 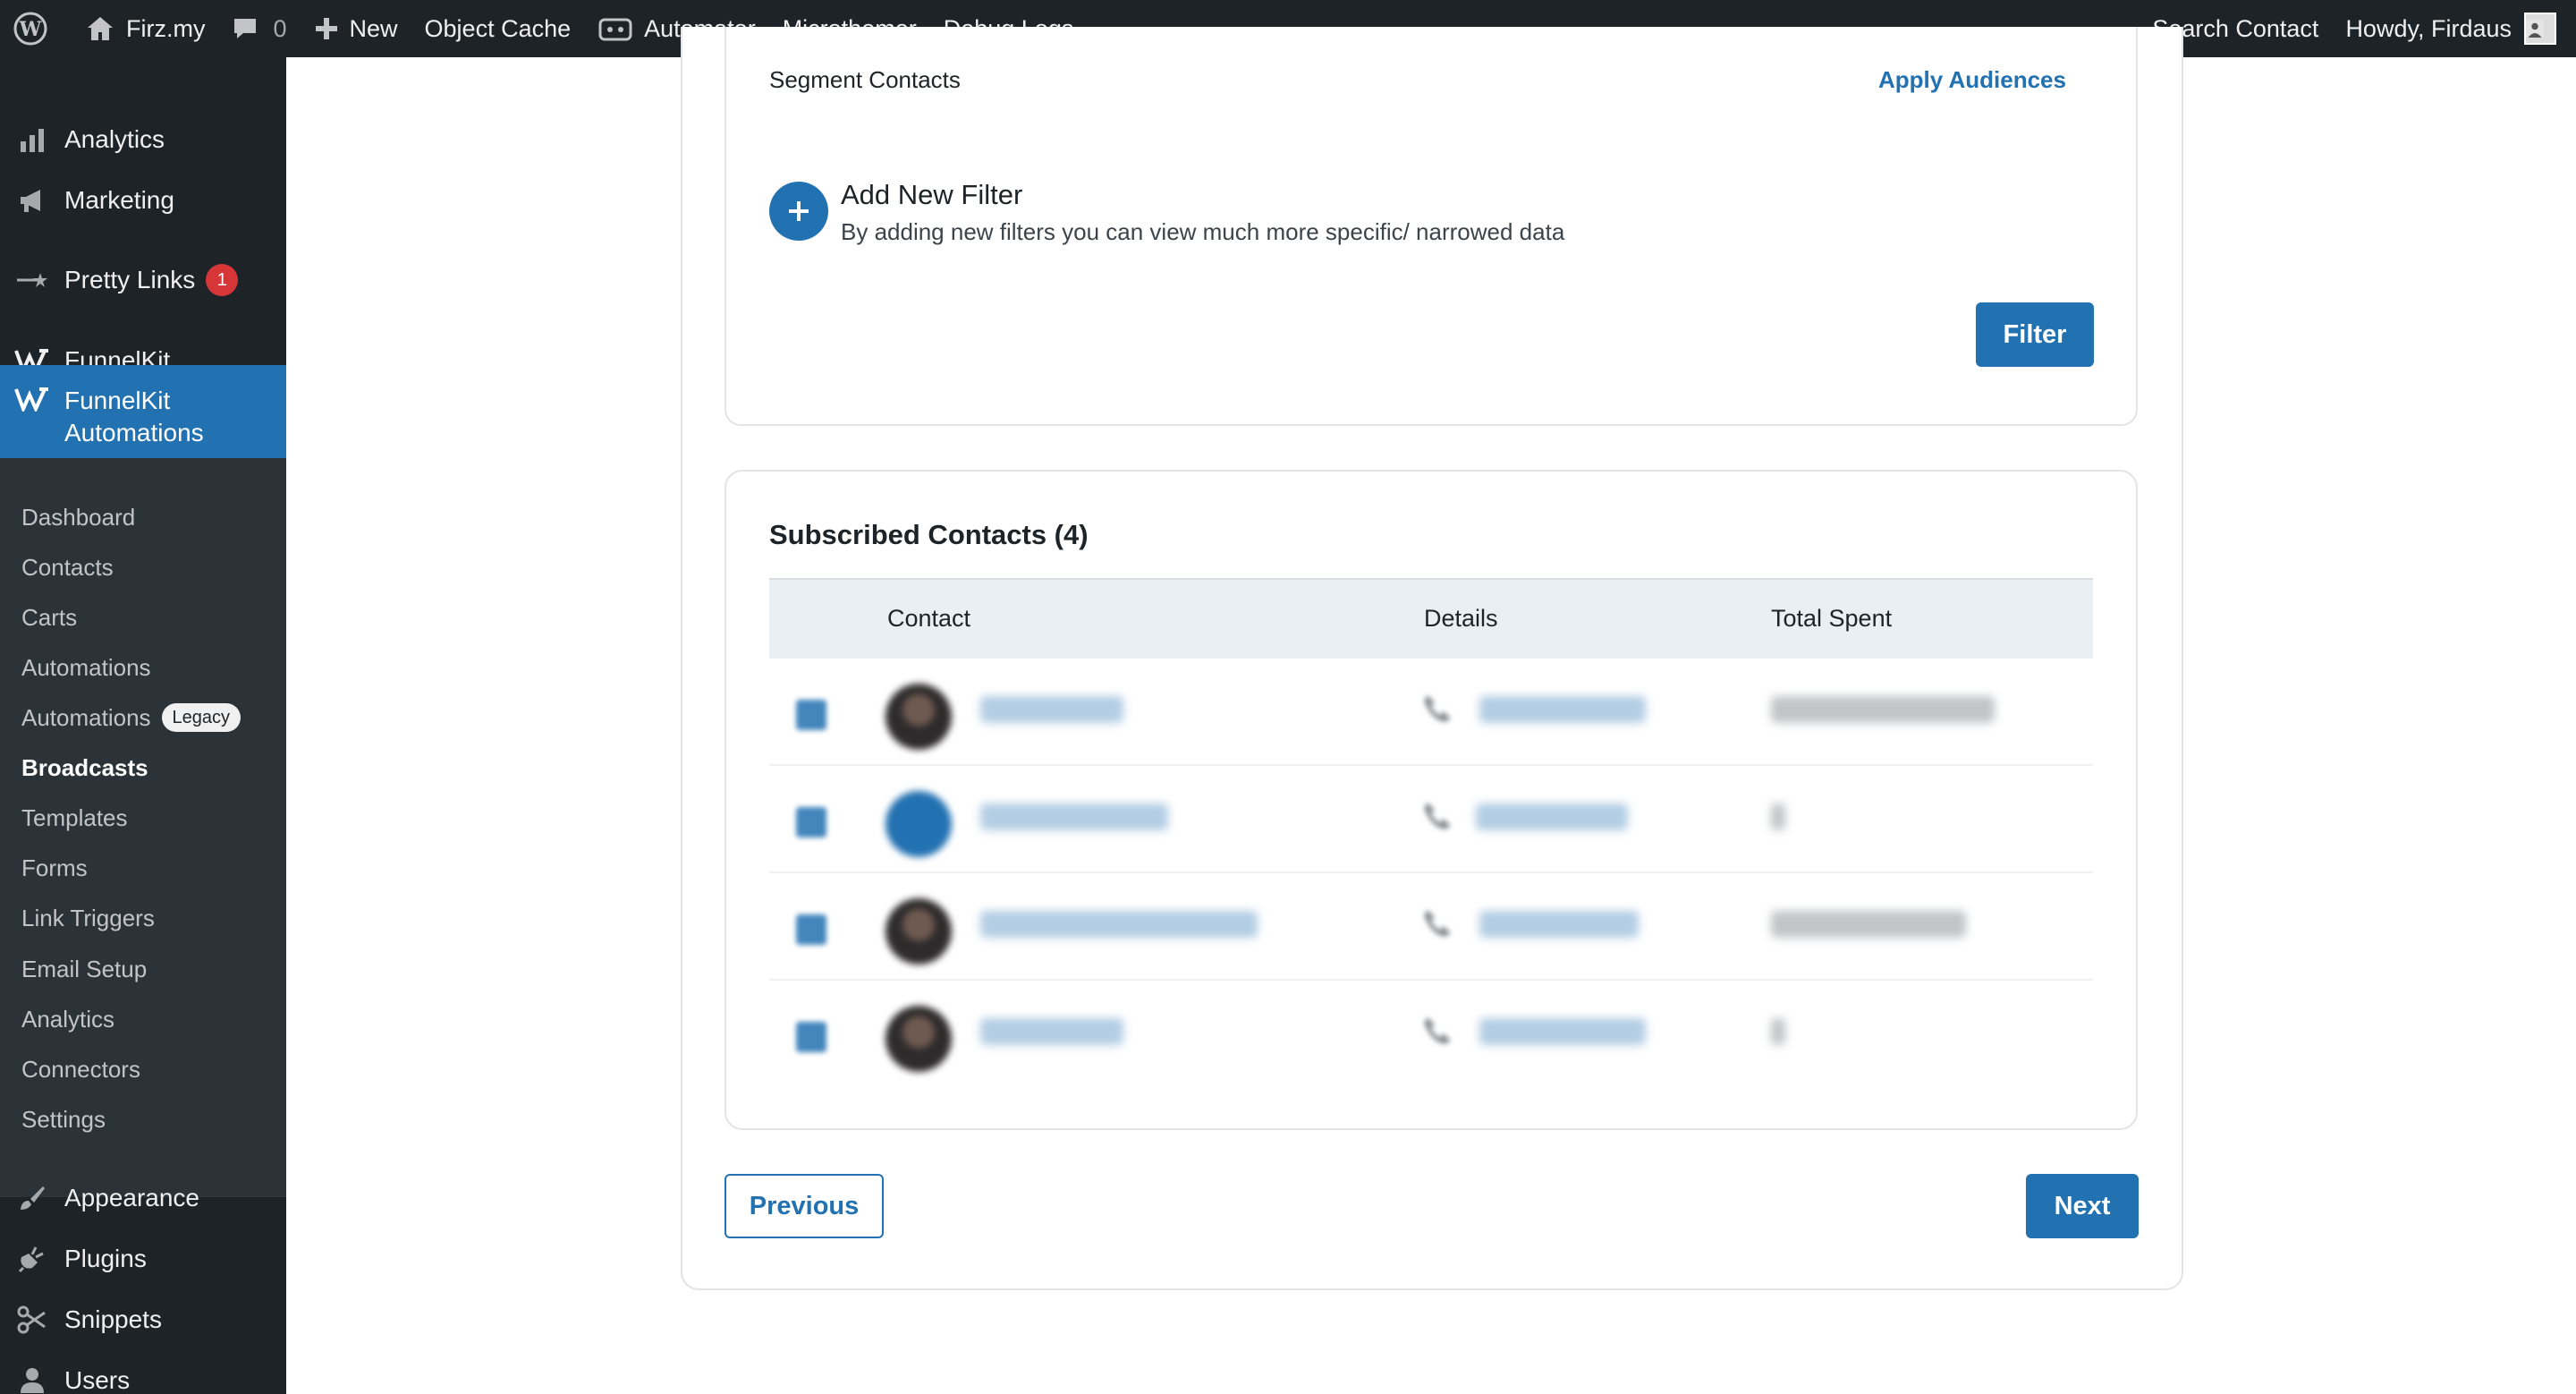 What do you see at coordinates (63, 1119) in the screenshot?
I see `submenu-settings: Settings` at bounding box center [63, 1119].